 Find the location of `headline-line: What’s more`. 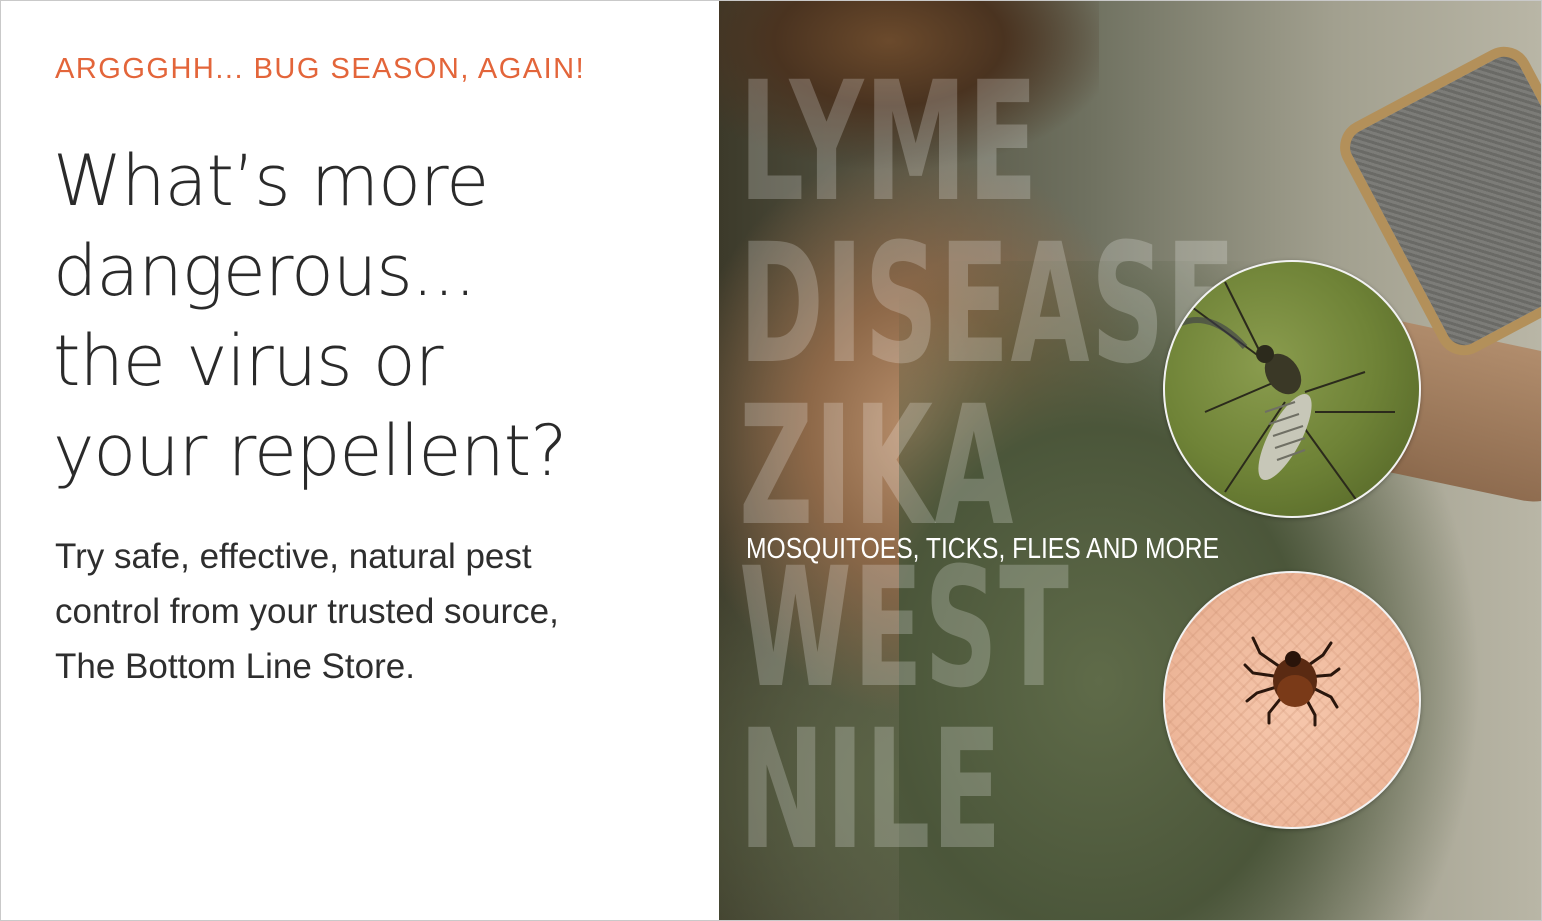

headline-line: What’s more is located at coordinates (271, 181).